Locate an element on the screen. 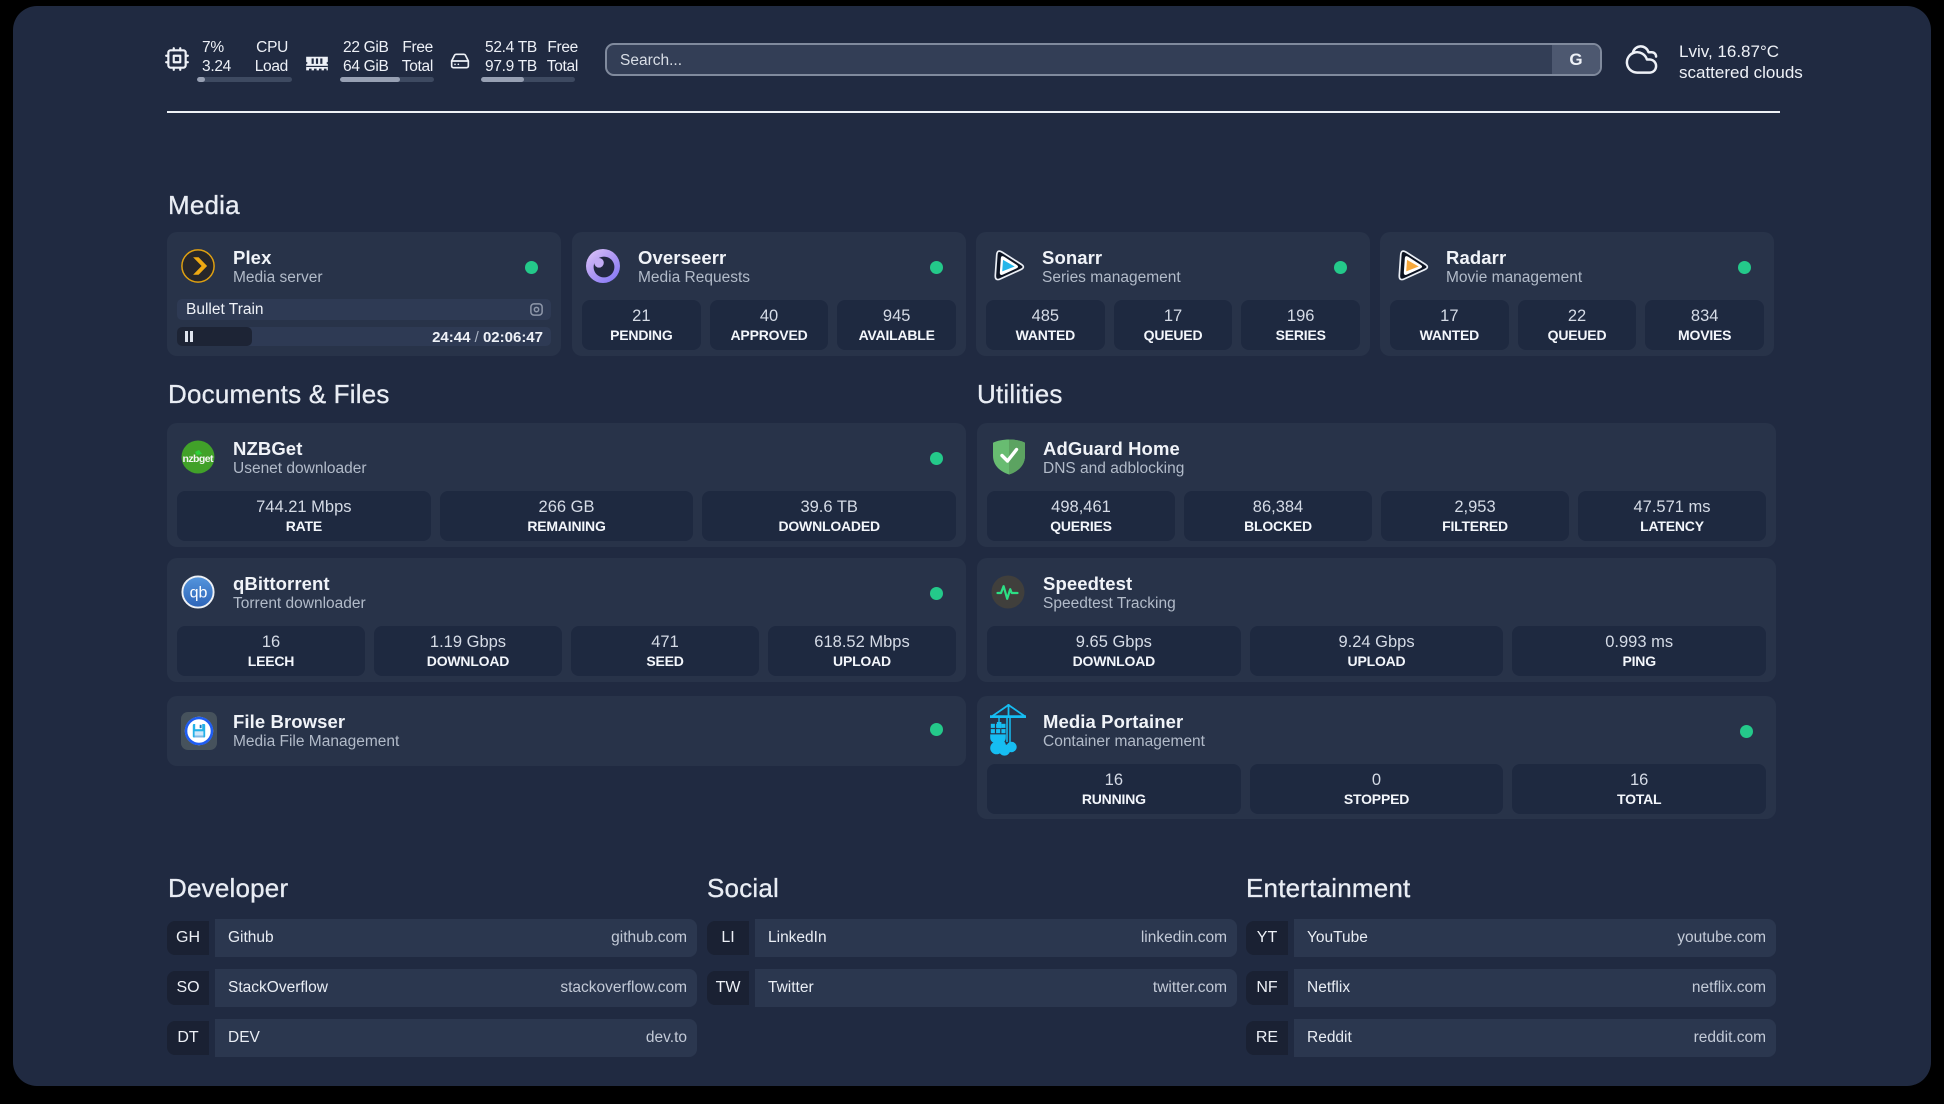 The width and height of the screenshot is (1944, 1104). svg-text: nzbget is located at coordinates (199, 459).